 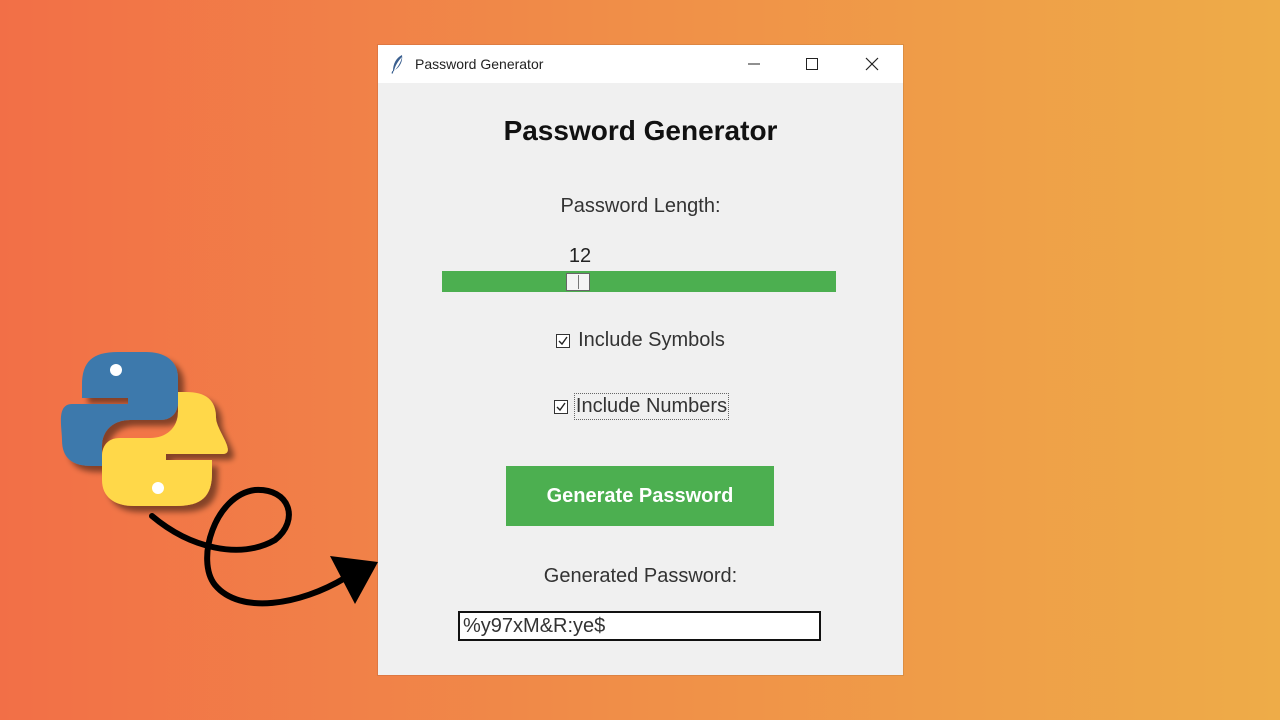 I want to click on maximize-button, so click(x=812, y=64).